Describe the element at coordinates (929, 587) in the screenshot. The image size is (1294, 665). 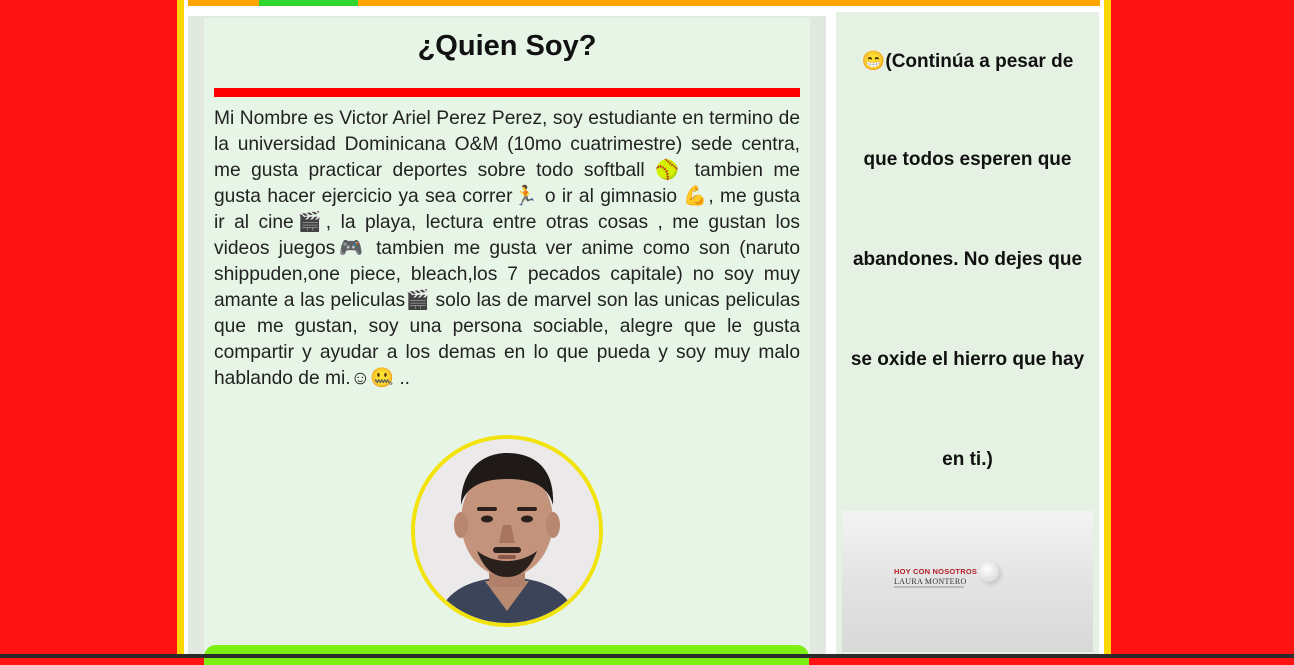
I see `thumbnail-caption-line` at that location.